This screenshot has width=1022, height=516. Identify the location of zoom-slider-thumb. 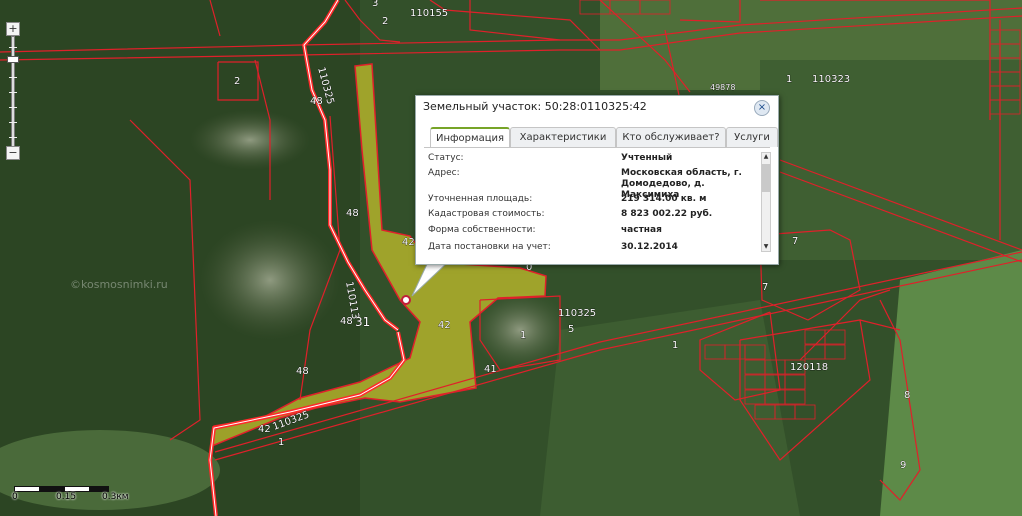
(13, 59).